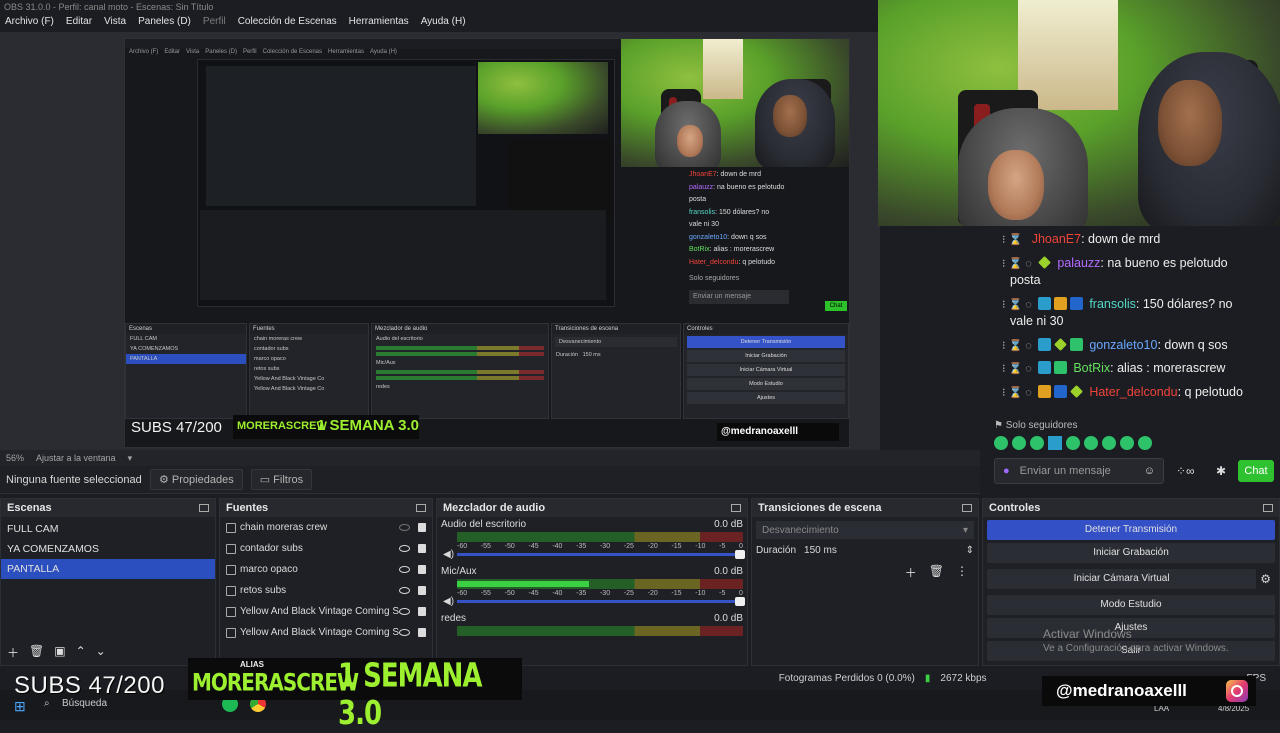 Image resolution: width=1280 pixels, height=733 pixels. What do you see at coordinates (1221, 471) in the screenshot?
I see `gear-icon: ✱` at bounding box center [1221, 471].